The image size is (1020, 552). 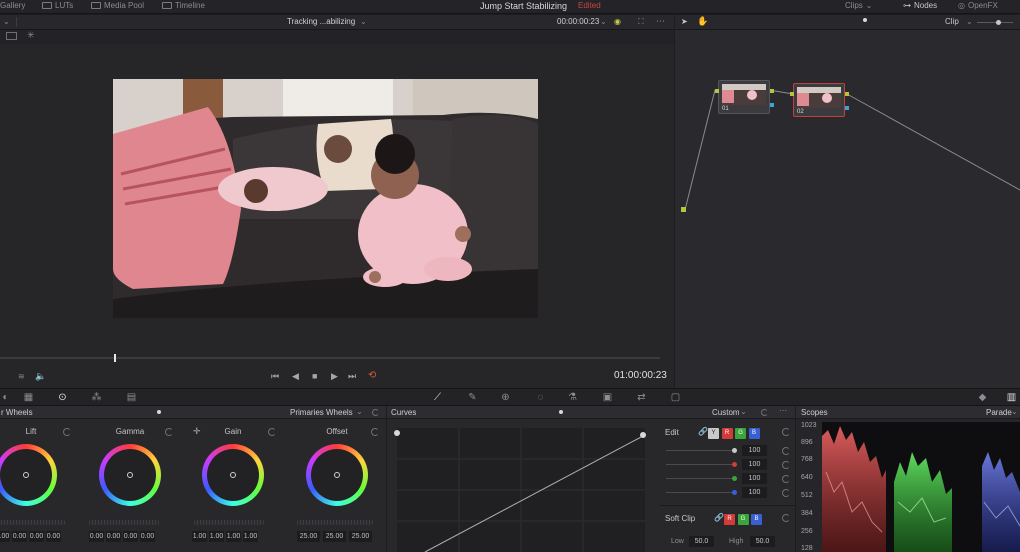 What do you see at coordinates (520, 490) in the screenshot?
I see `curve-graph` at bounding box center [520, 490].